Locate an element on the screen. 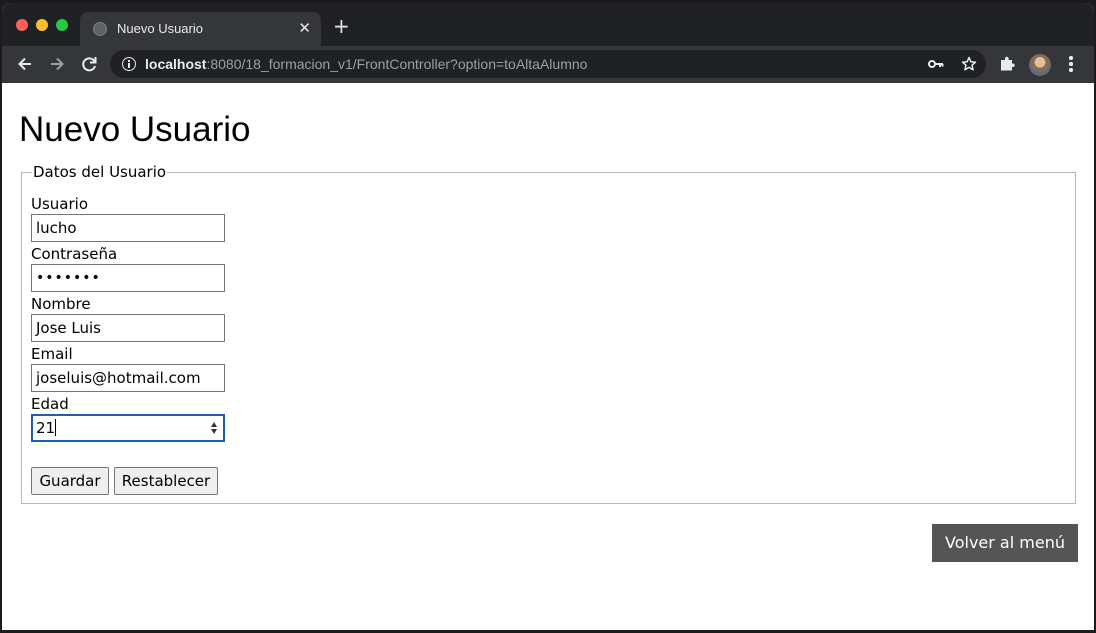 The image size is (1096, 633). page-title: Nuevo Usuario is located at coordinates (135, 129).